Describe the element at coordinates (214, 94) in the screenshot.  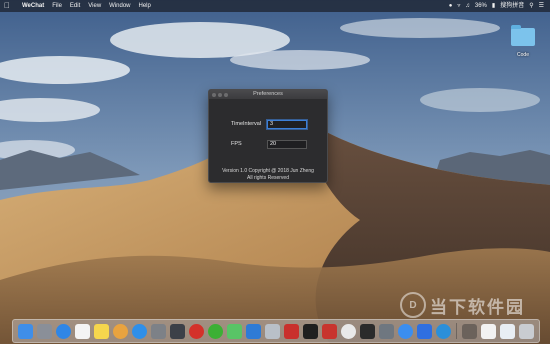
I see `close-icon` at that location.